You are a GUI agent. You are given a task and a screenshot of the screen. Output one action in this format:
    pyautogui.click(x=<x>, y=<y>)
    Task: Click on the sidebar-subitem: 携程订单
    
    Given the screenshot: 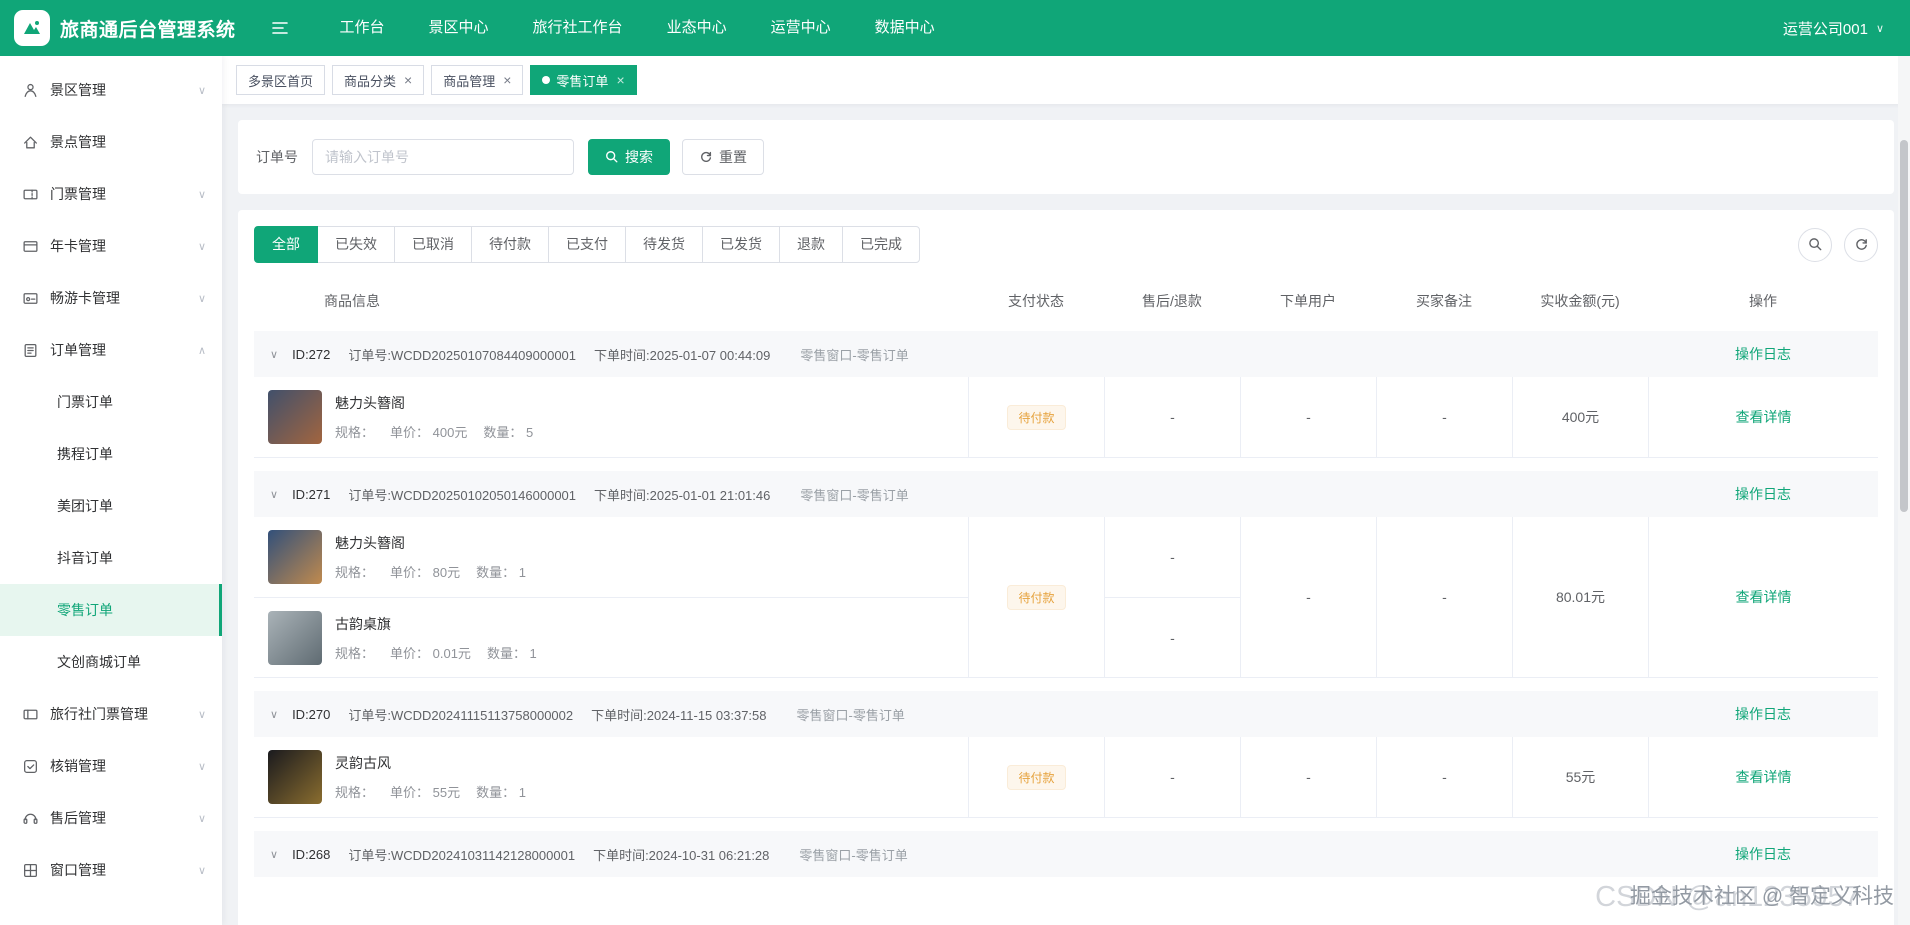 What is the action you would take?
    pyautogui.click(x=111, y=454)
    